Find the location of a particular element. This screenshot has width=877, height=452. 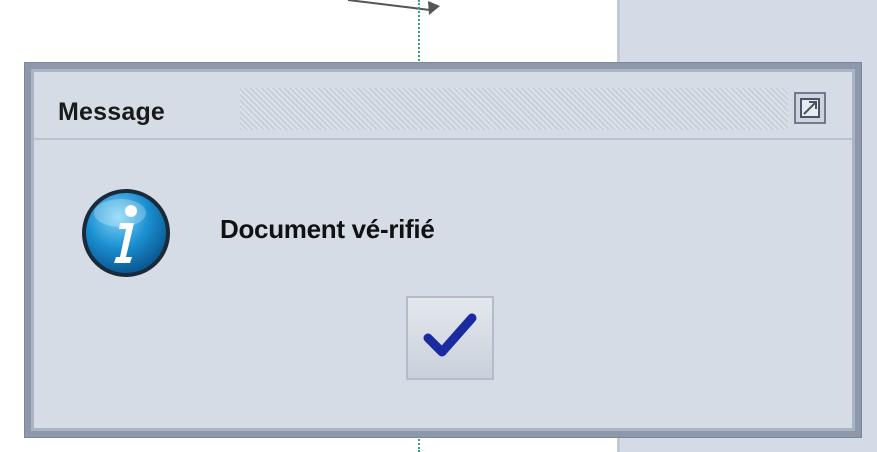

ok-button is located at coordinates (450, 338).